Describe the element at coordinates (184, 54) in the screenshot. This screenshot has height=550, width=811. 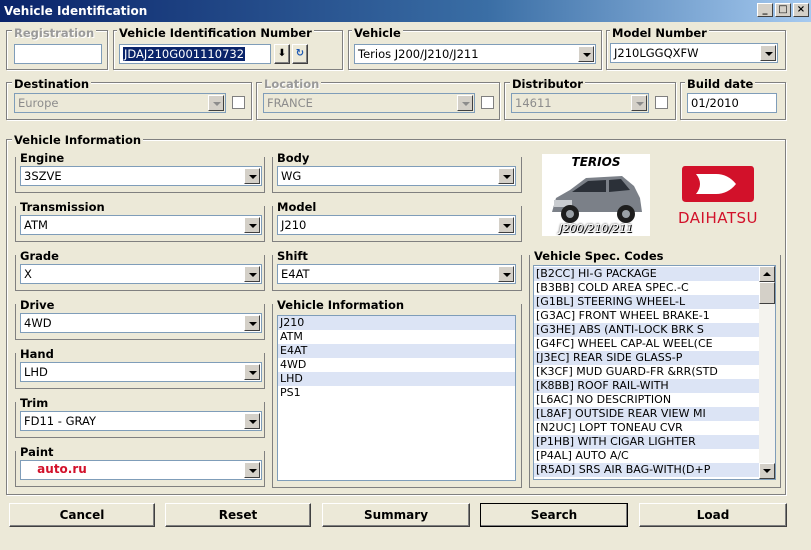
I see `vin-value: JDAJ210G001110732` at that location.